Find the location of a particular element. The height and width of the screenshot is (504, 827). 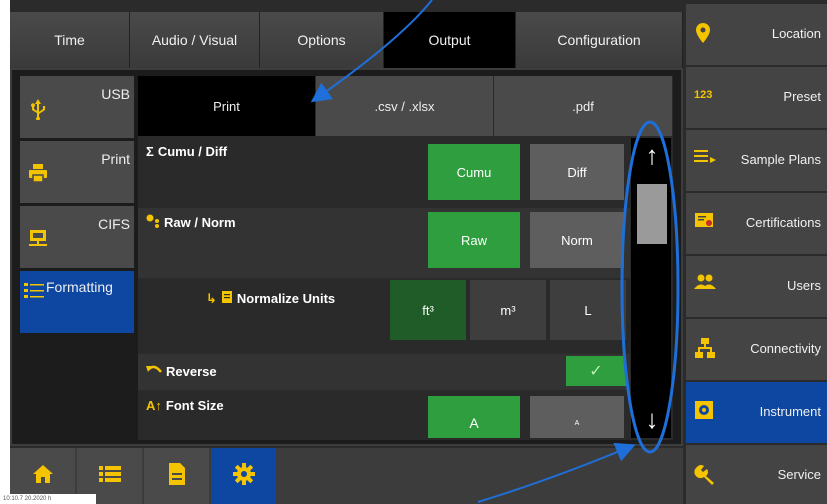

subnav-item-label: CIFS is located at coordinates (114, 224).